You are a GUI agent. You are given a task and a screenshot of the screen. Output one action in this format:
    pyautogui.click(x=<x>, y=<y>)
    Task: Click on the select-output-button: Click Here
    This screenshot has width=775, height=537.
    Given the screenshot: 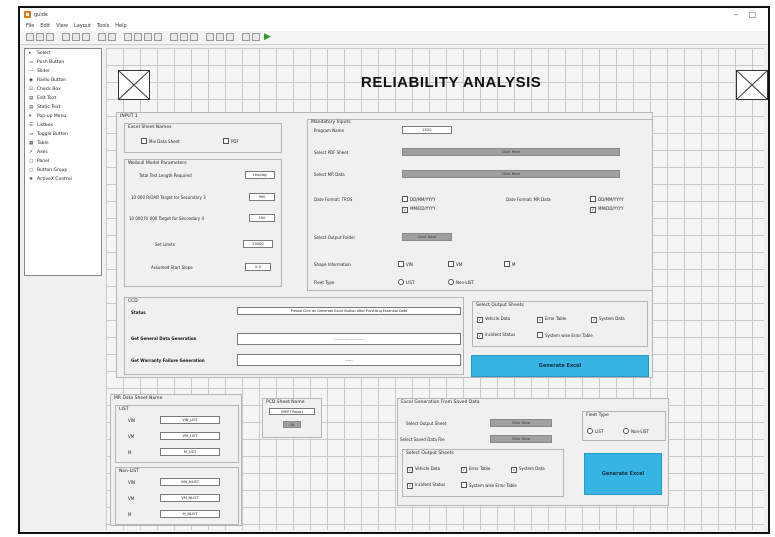 What is the action you would take?
    pyautogui.click(x=427, y=237)
    